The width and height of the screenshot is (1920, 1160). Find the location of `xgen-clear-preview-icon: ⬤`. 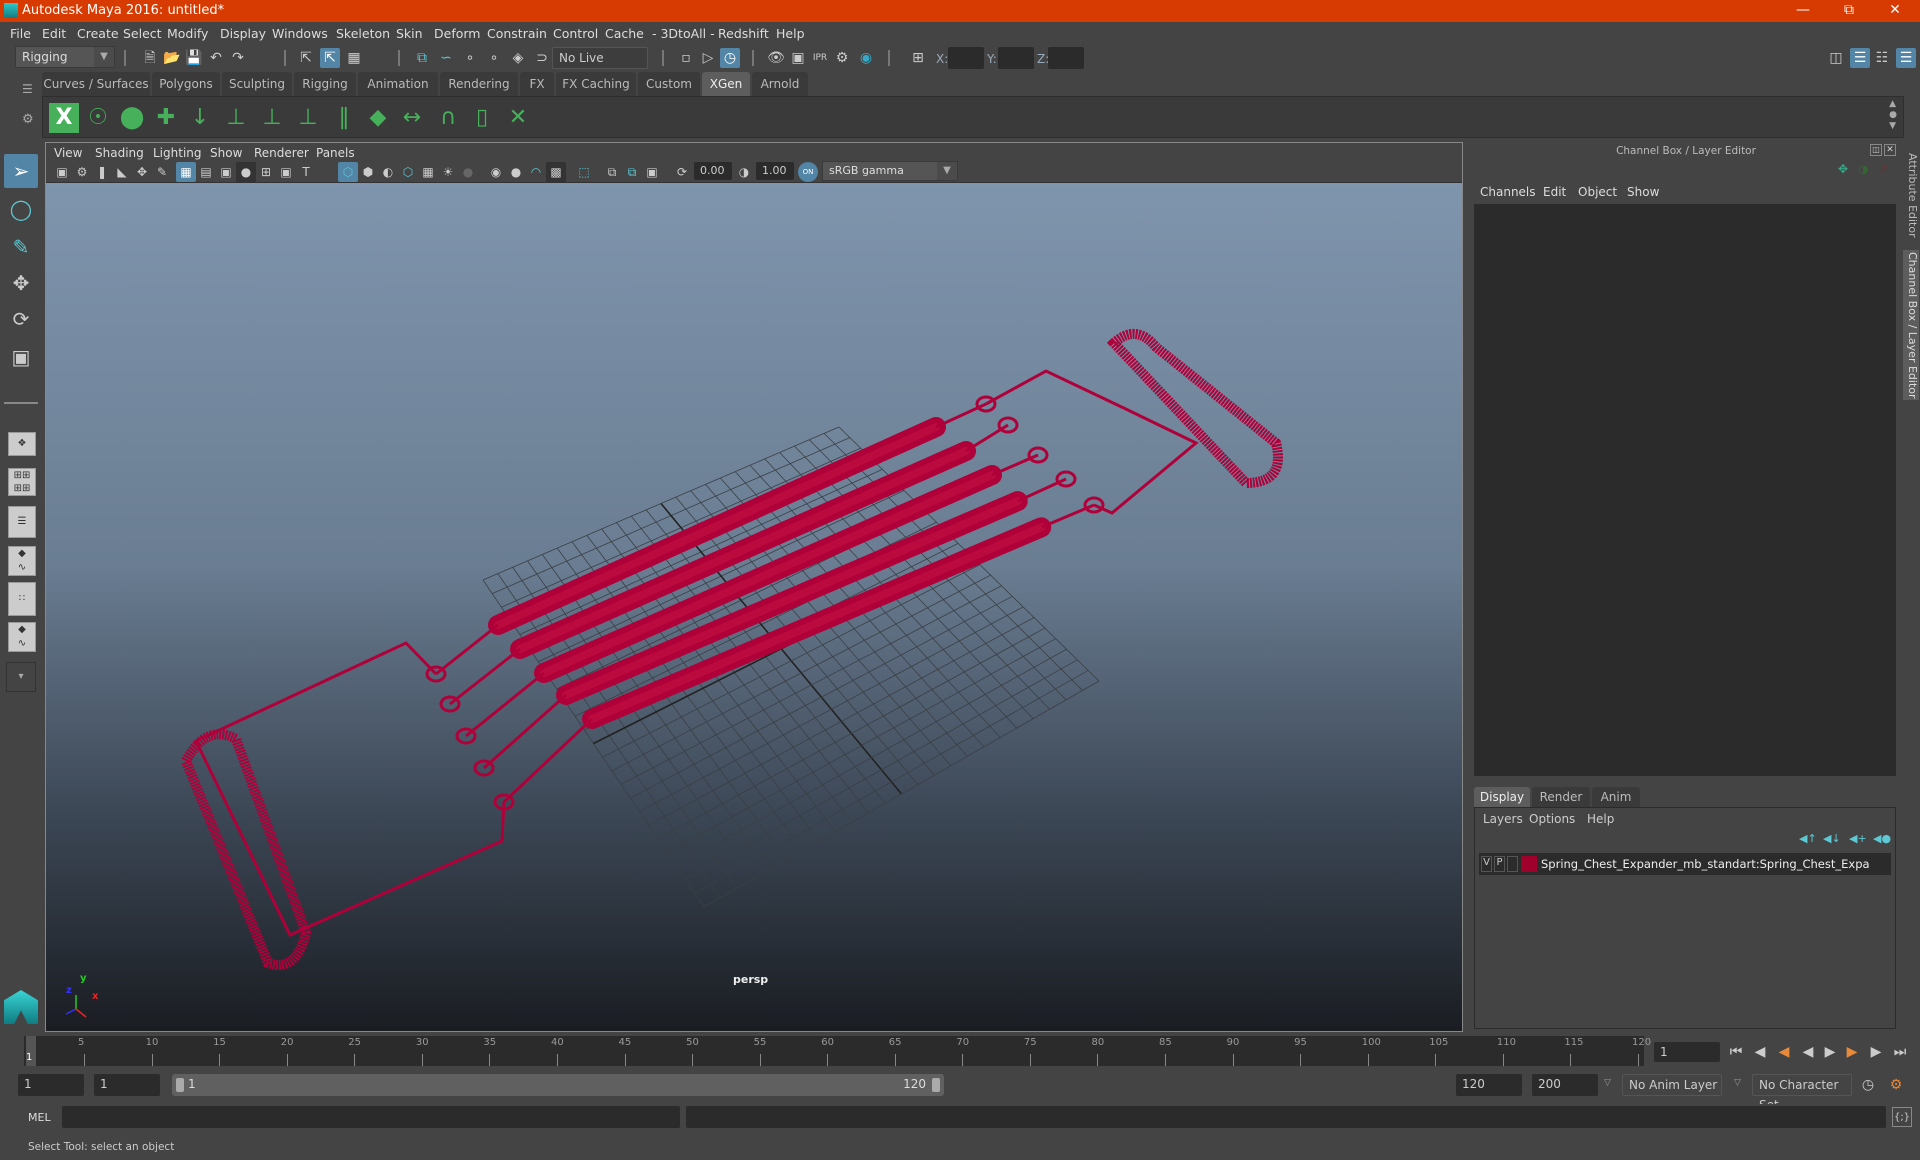

xgen-clear-preview-icon: ⬤ is located at coordinates (132, 118).